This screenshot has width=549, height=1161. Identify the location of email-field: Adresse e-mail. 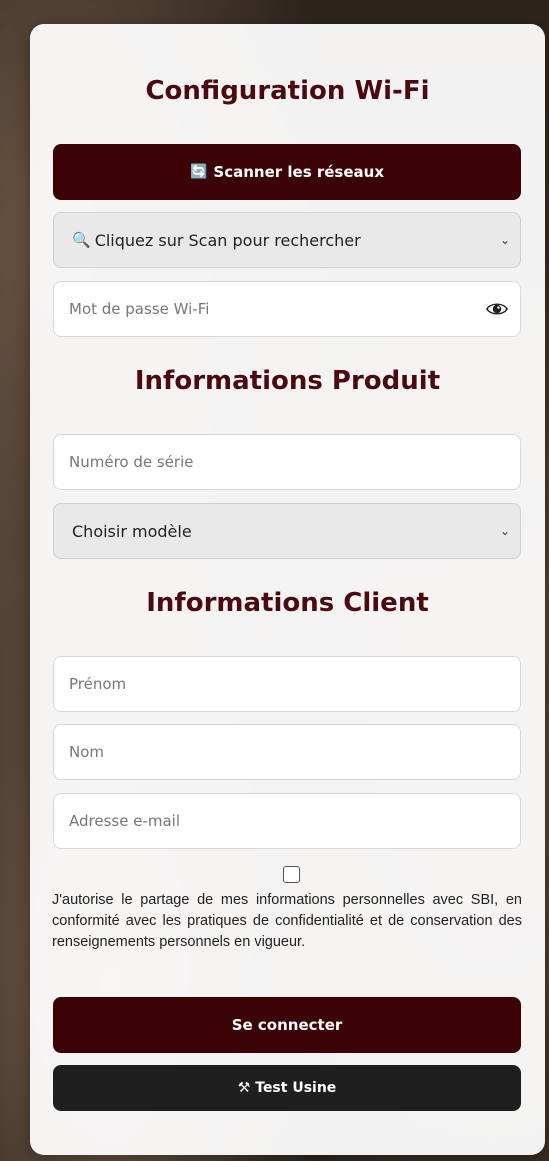
(287, 821).